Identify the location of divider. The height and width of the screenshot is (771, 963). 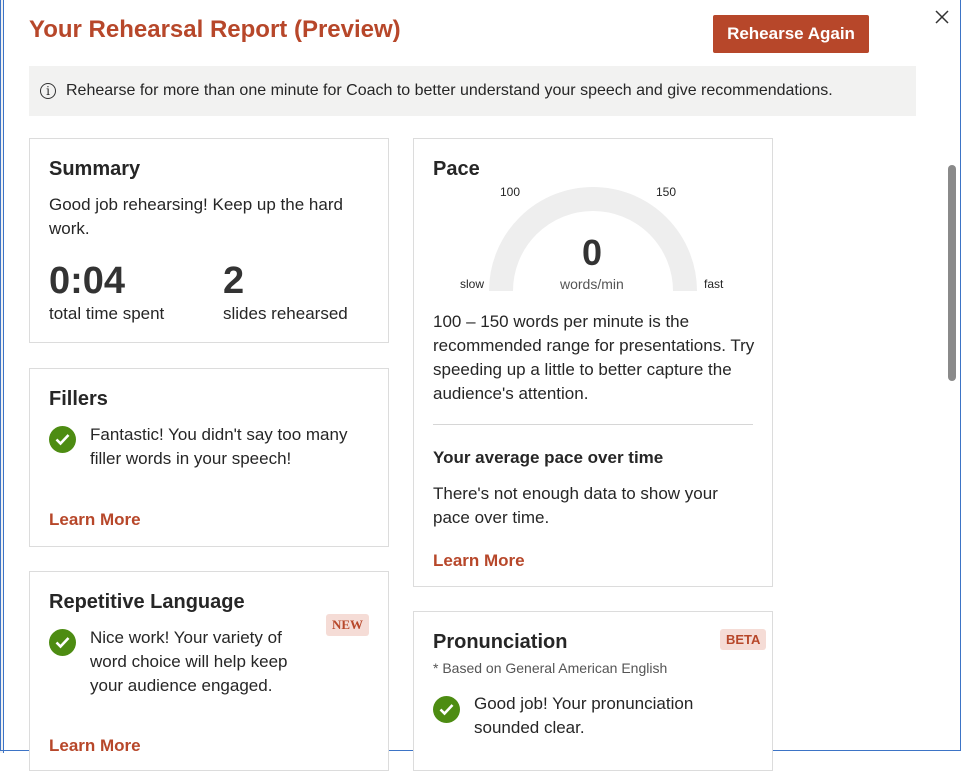
(593, 424).